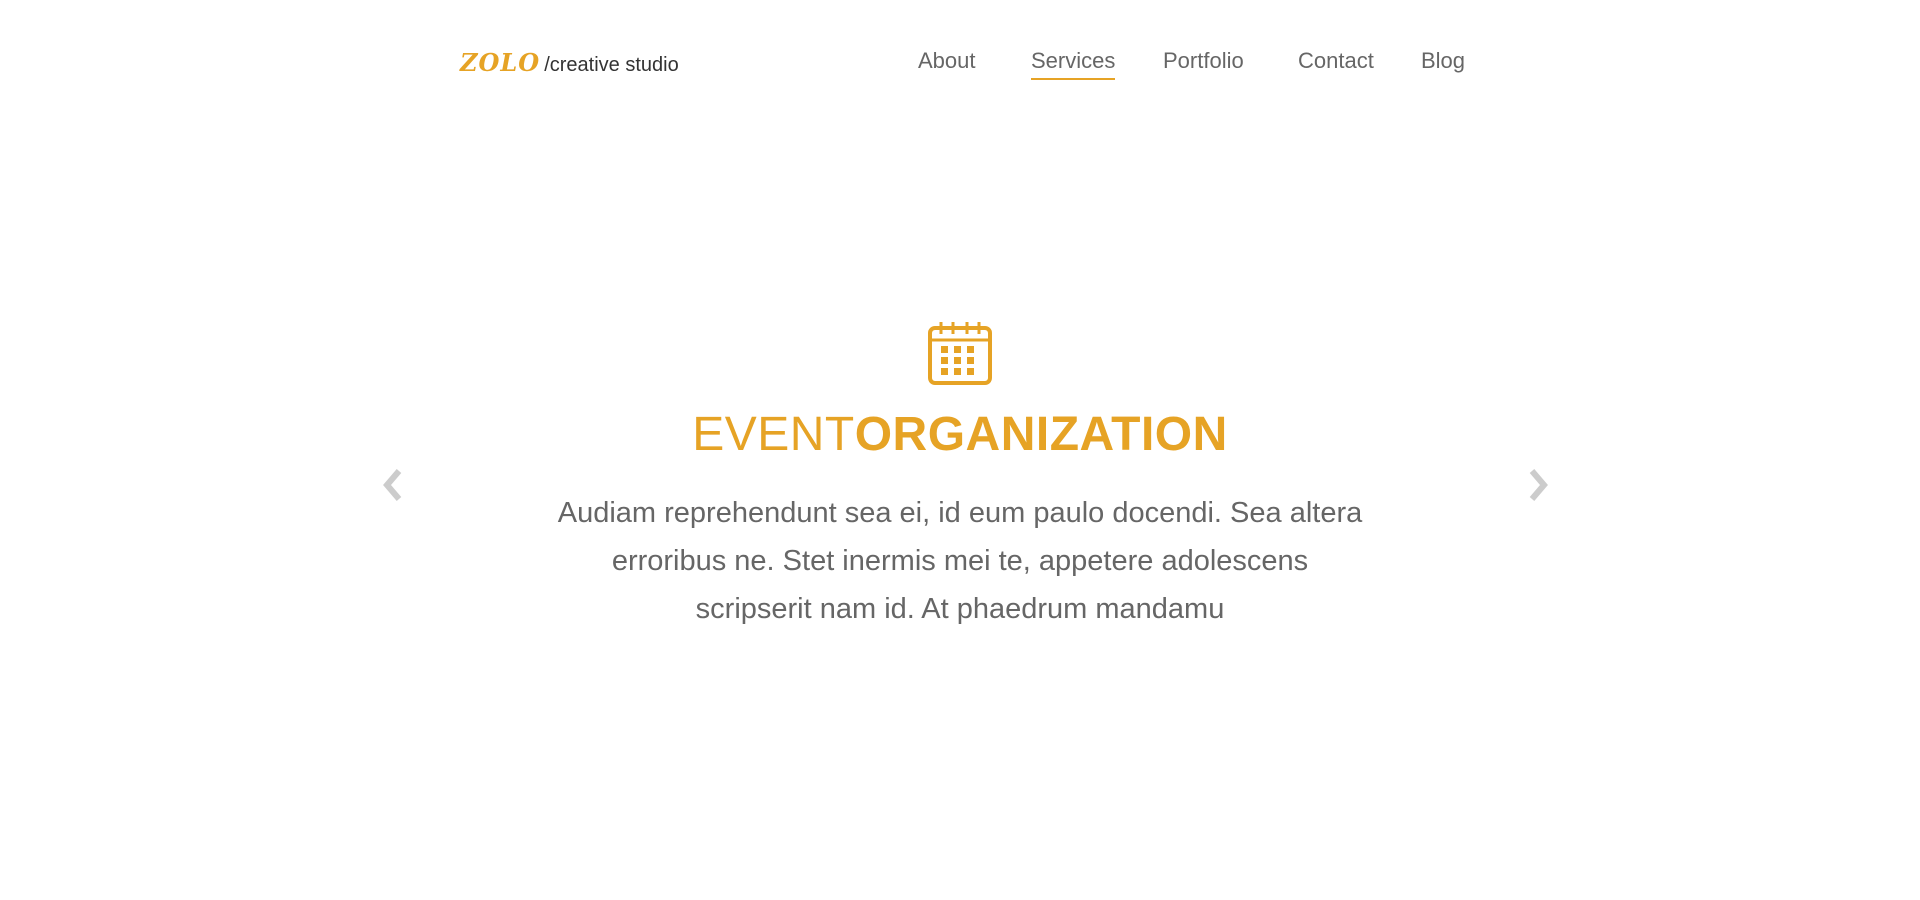 The width and height of the screenshot is (1920, 900). I want to click on nav-item-services: Services, so click(1073, 62).